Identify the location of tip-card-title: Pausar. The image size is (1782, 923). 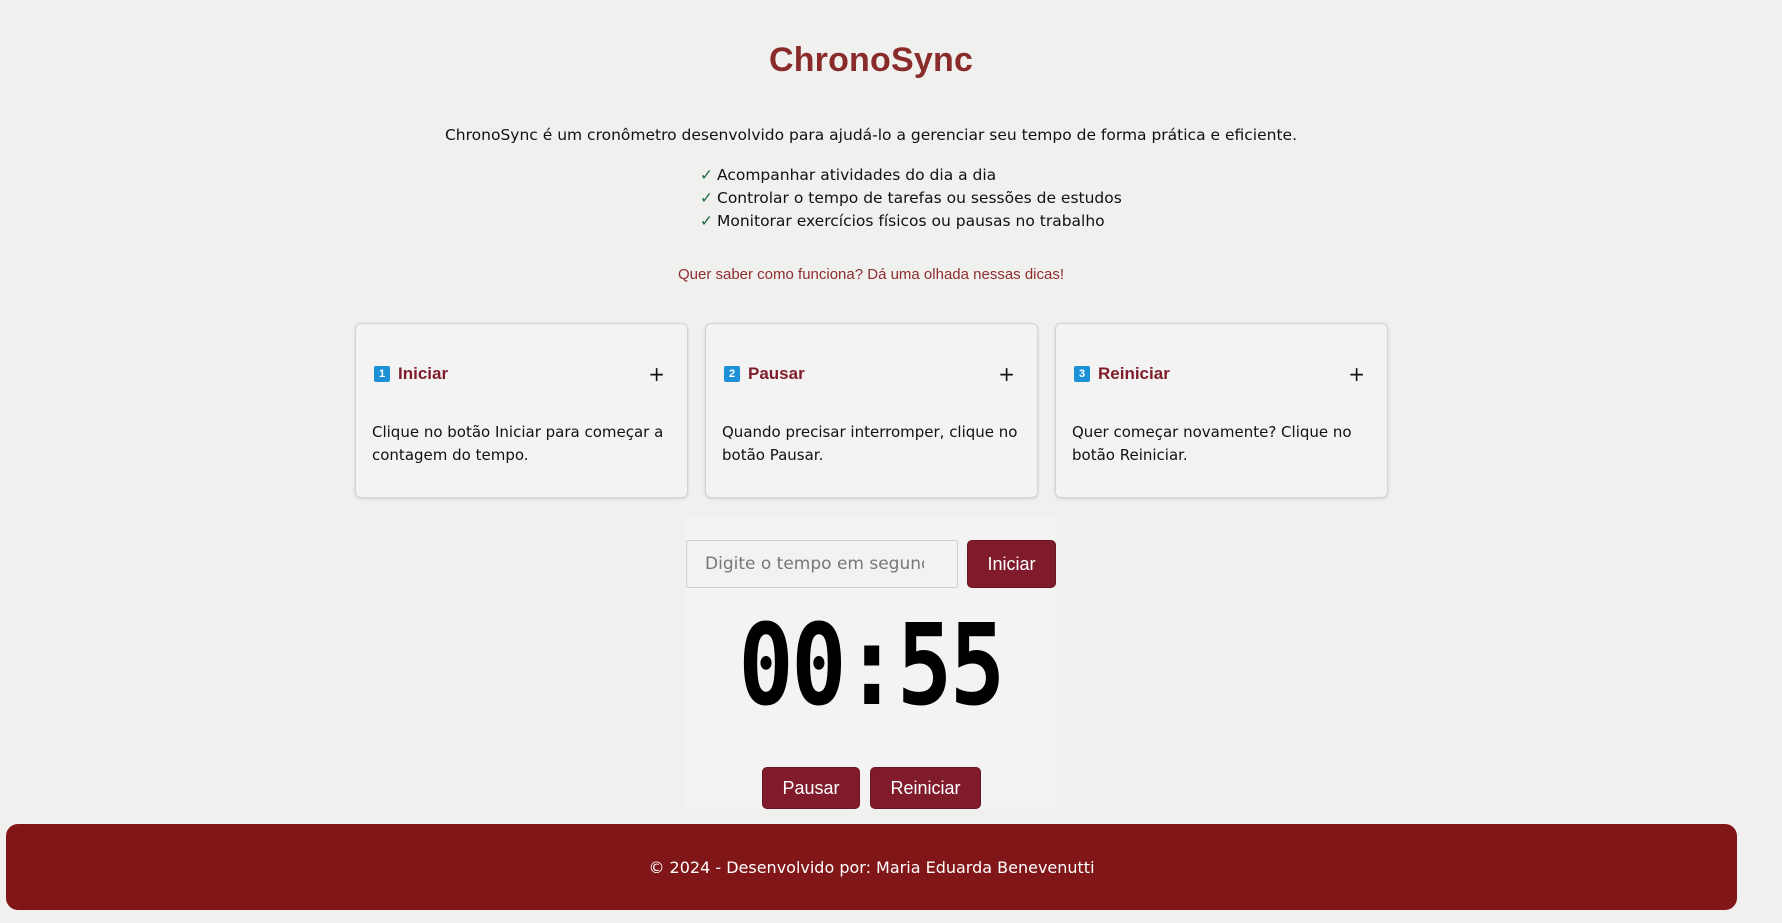
(776, 373).